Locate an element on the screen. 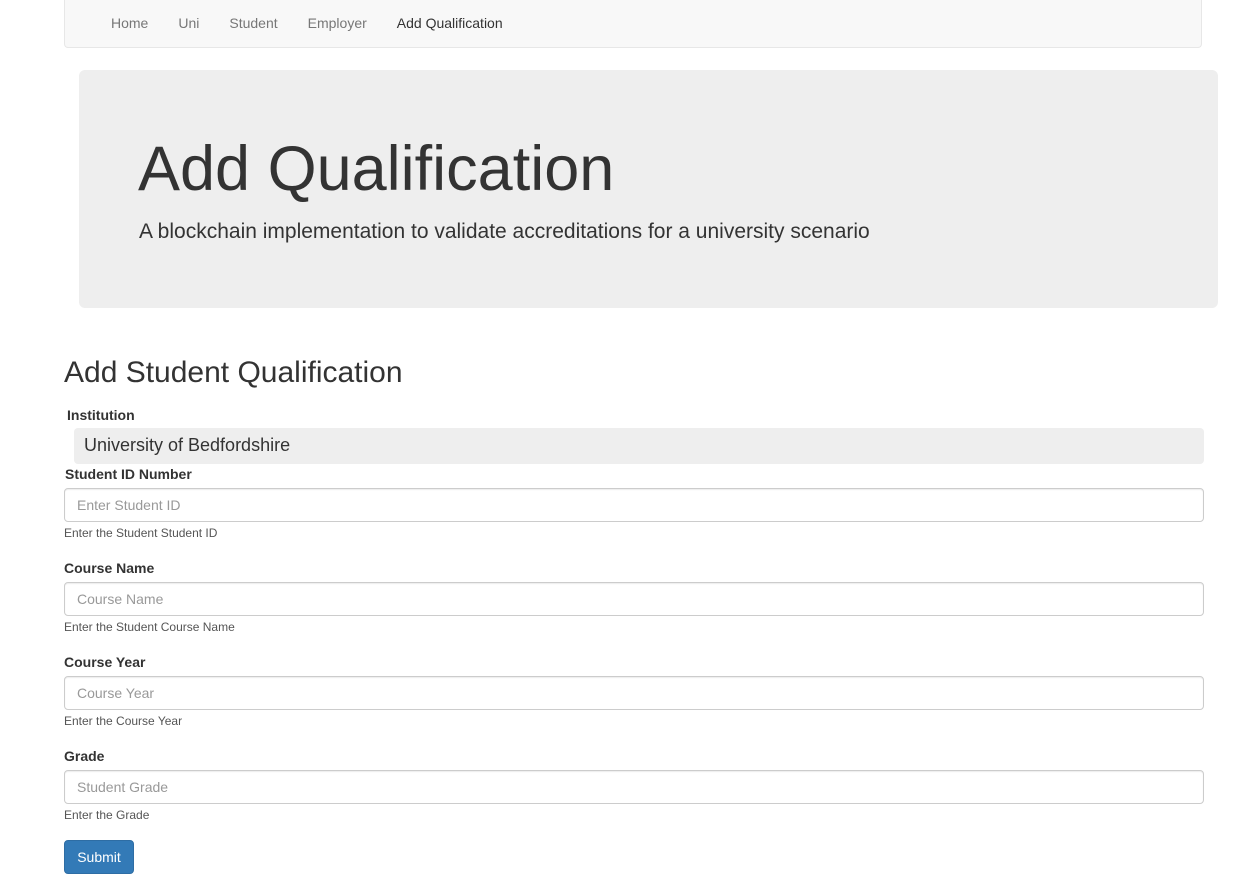  submit-button: Submit is located at coordinates (99, 857).